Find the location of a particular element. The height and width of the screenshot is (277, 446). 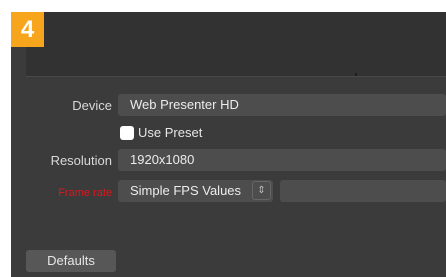

step-number-badge: 4 is located at coordinates (27, 29).